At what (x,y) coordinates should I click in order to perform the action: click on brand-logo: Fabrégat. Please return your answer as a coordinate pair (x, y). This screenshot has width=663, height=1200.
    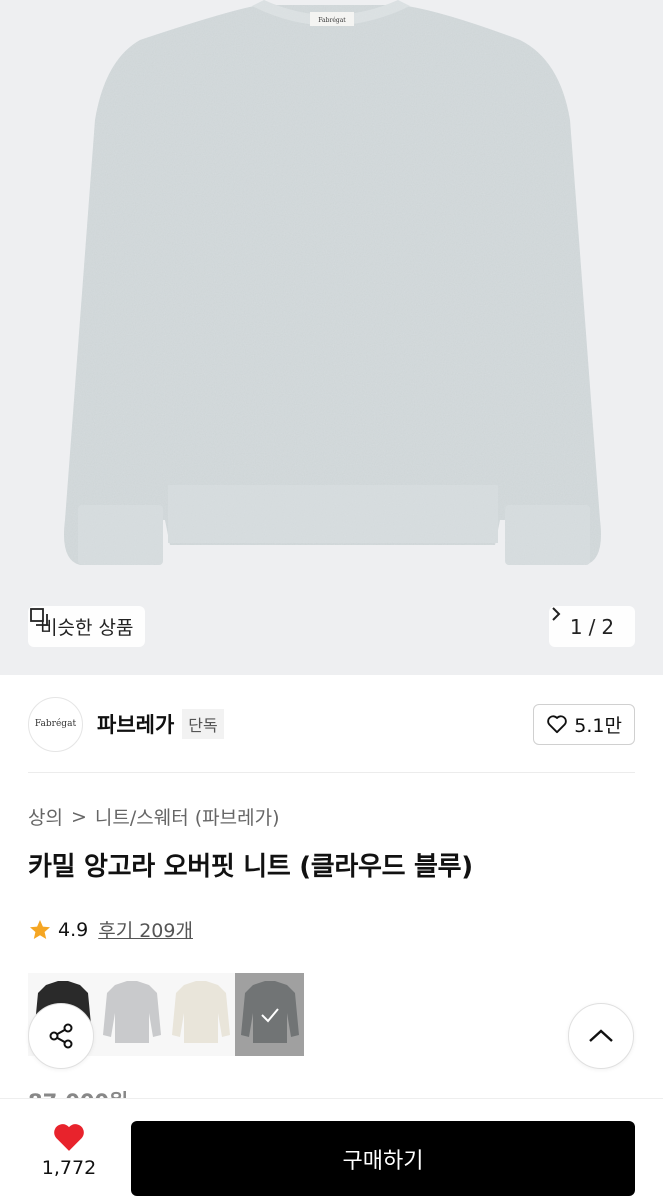
    Looking at the image, I should click on (55, 724).